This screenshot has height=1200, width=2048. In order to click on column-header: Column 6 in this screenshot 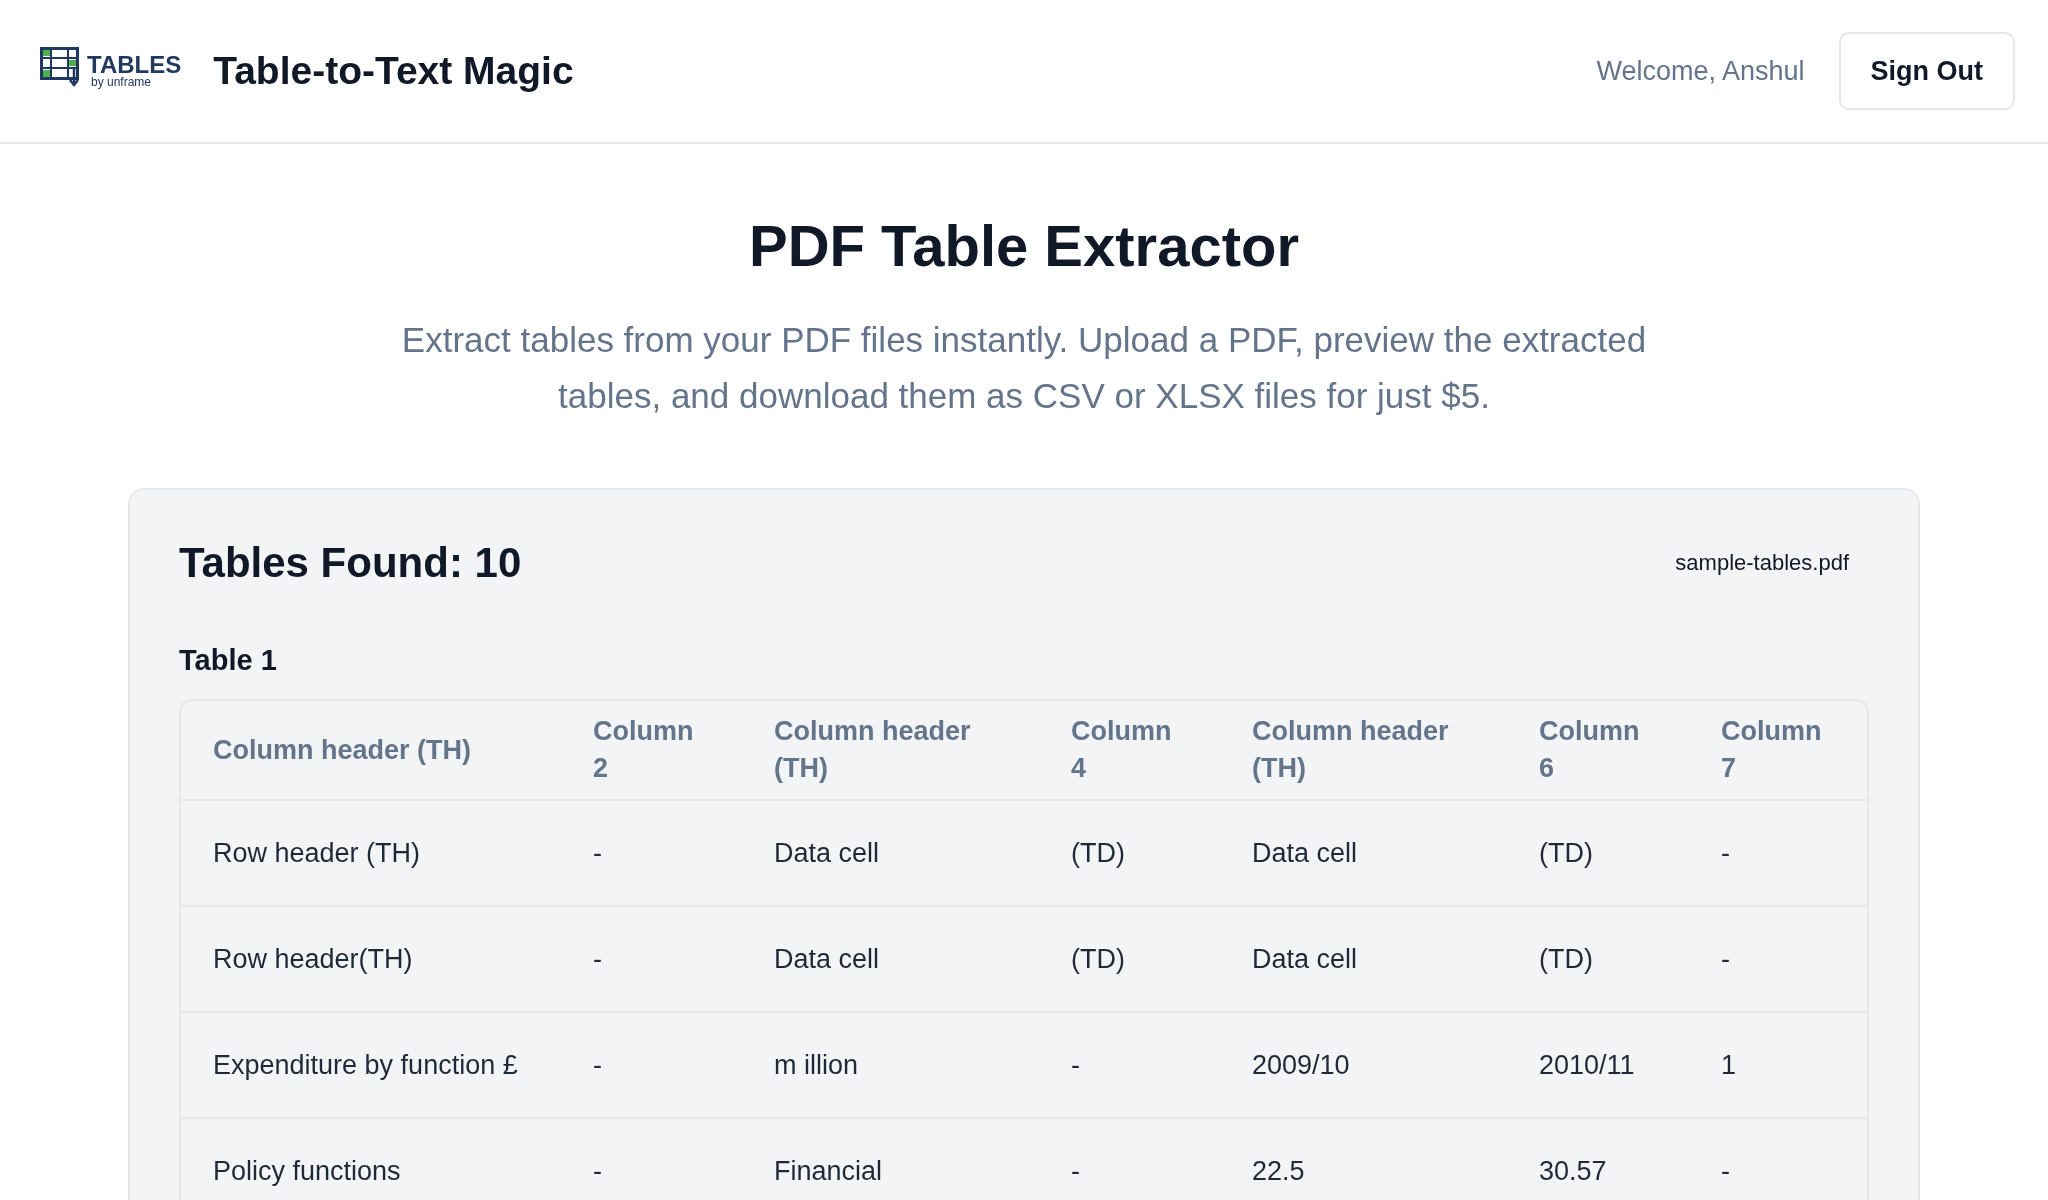, I will do `click(1598, 750)`.